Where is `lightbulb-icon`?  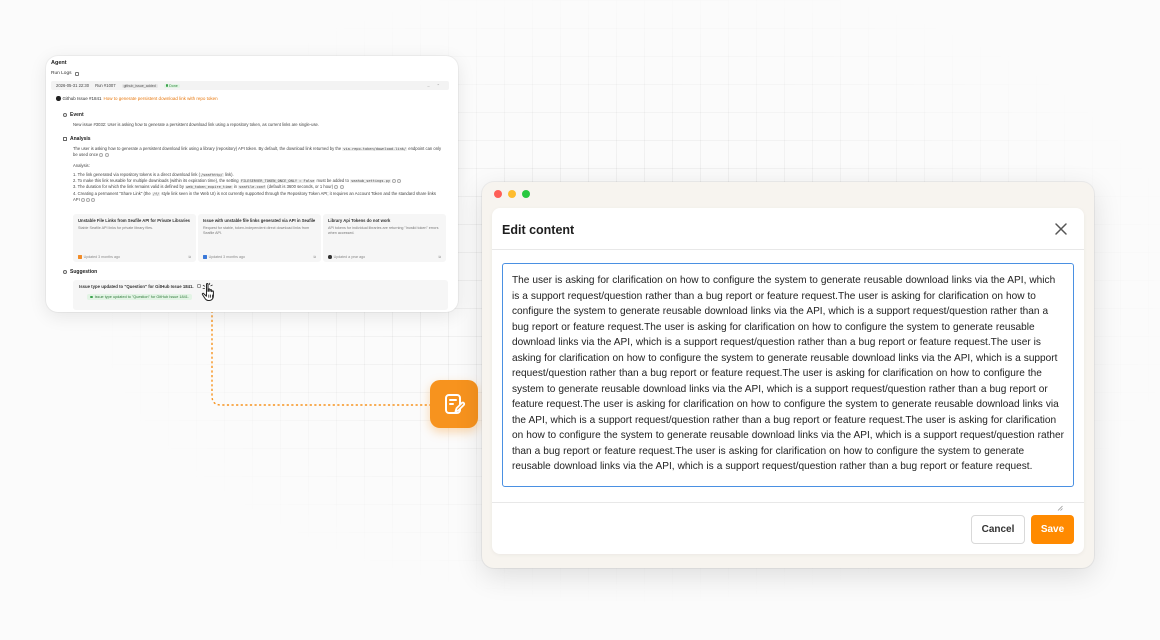 lightbulb-icon is located at coordinates (65, 272).